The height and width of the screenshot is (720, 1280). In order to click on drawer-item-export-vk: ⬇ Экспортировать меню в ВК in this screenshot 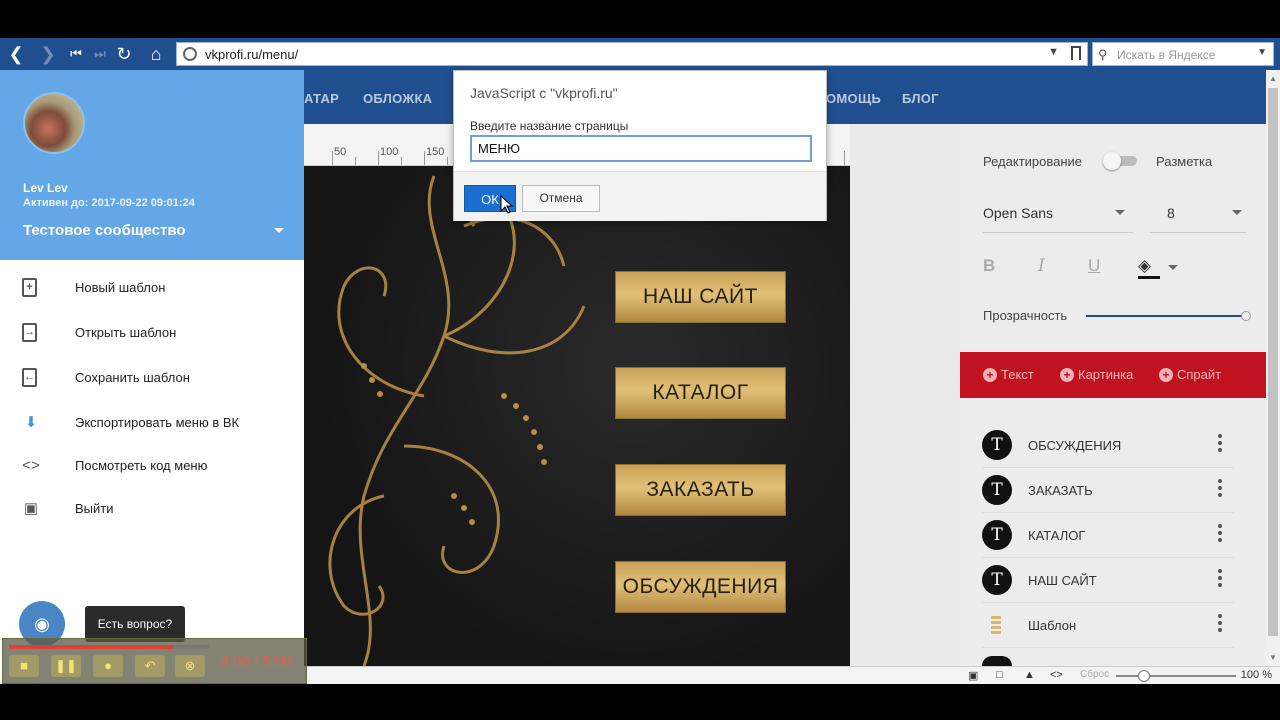, I will do `click(152, 423)`.